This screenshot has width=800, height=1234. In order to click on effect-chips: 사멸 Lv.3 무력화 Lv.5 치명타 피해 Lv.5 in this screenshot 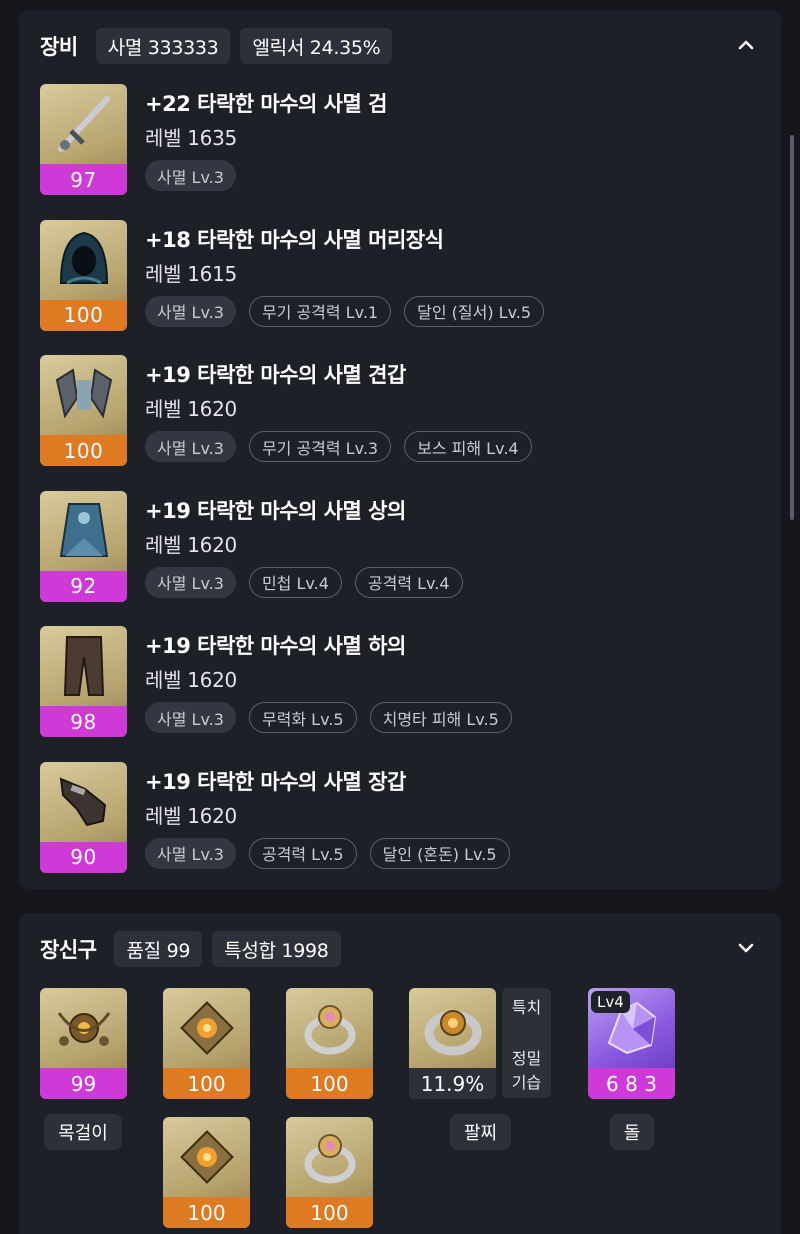, I will do `click(335, 717)`.